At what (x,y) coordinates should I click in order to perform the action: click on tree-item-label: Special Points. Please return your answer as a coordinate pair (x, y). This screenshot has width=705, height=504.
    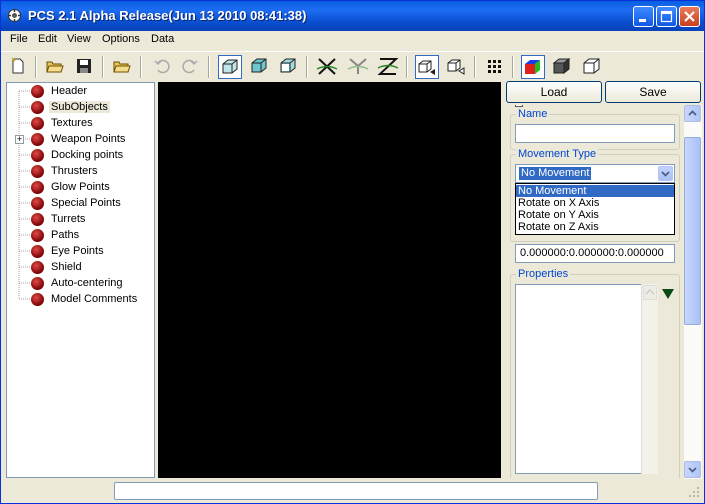
    Looking at the image, I should click on (86, 203).